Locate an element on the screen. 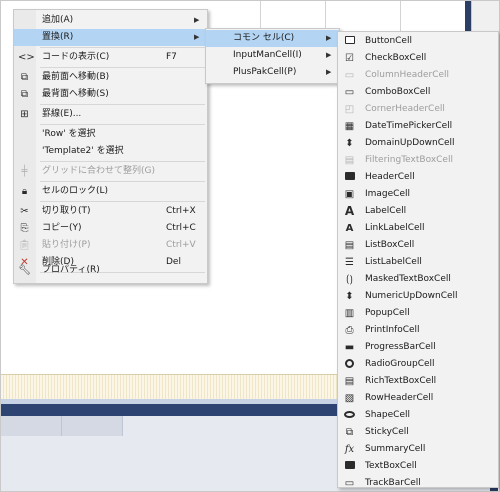 The image size is (500, 492). menu-item-label: セルのロック(L) is located at coordinates (75, 191).